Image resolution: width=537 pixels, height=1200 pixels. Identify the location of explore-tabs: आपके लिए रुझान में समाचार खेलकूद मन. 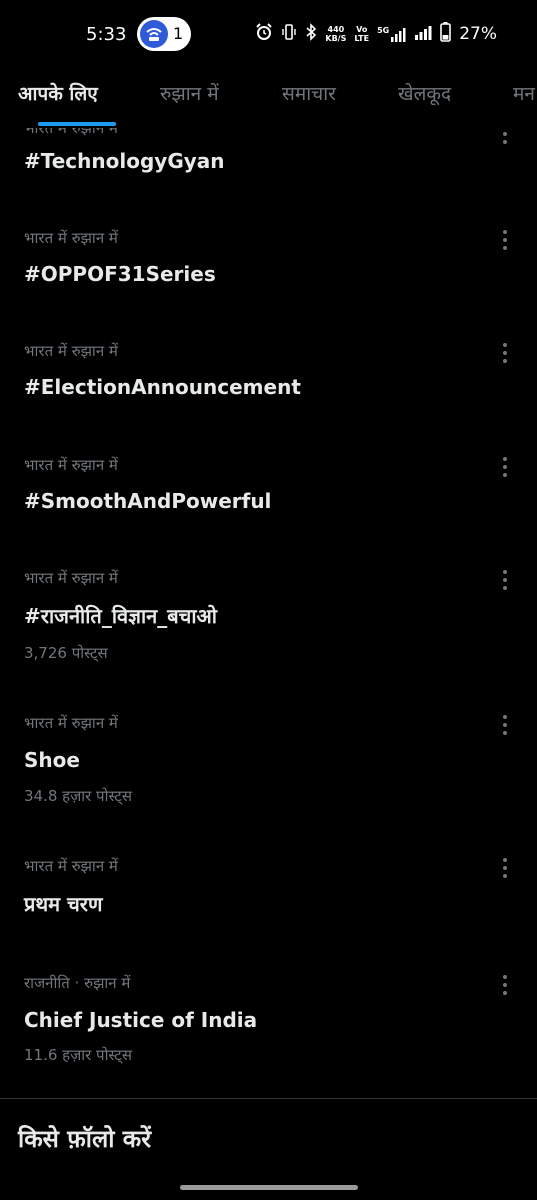
(268, 99).